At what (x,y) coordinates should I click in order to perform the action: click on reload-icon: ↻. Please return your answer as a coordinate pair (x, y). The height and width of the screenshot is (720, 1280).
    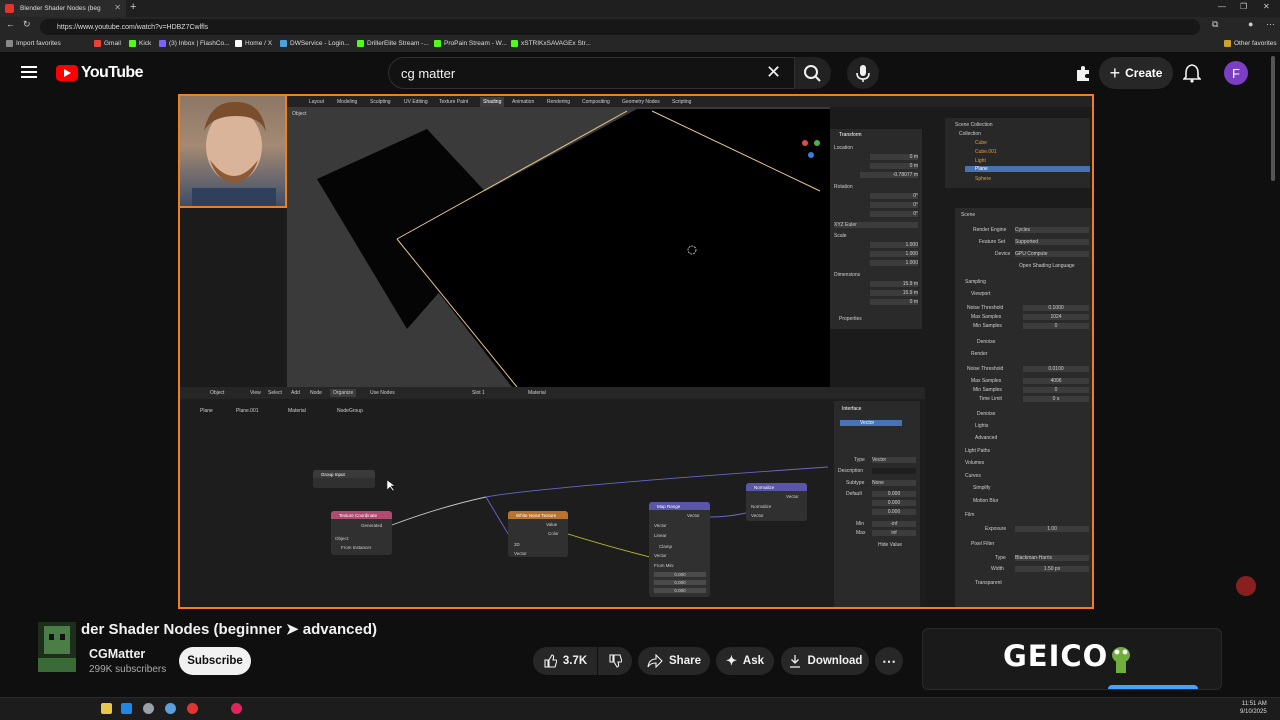
    Looking at the image, I should click on (27, 24).